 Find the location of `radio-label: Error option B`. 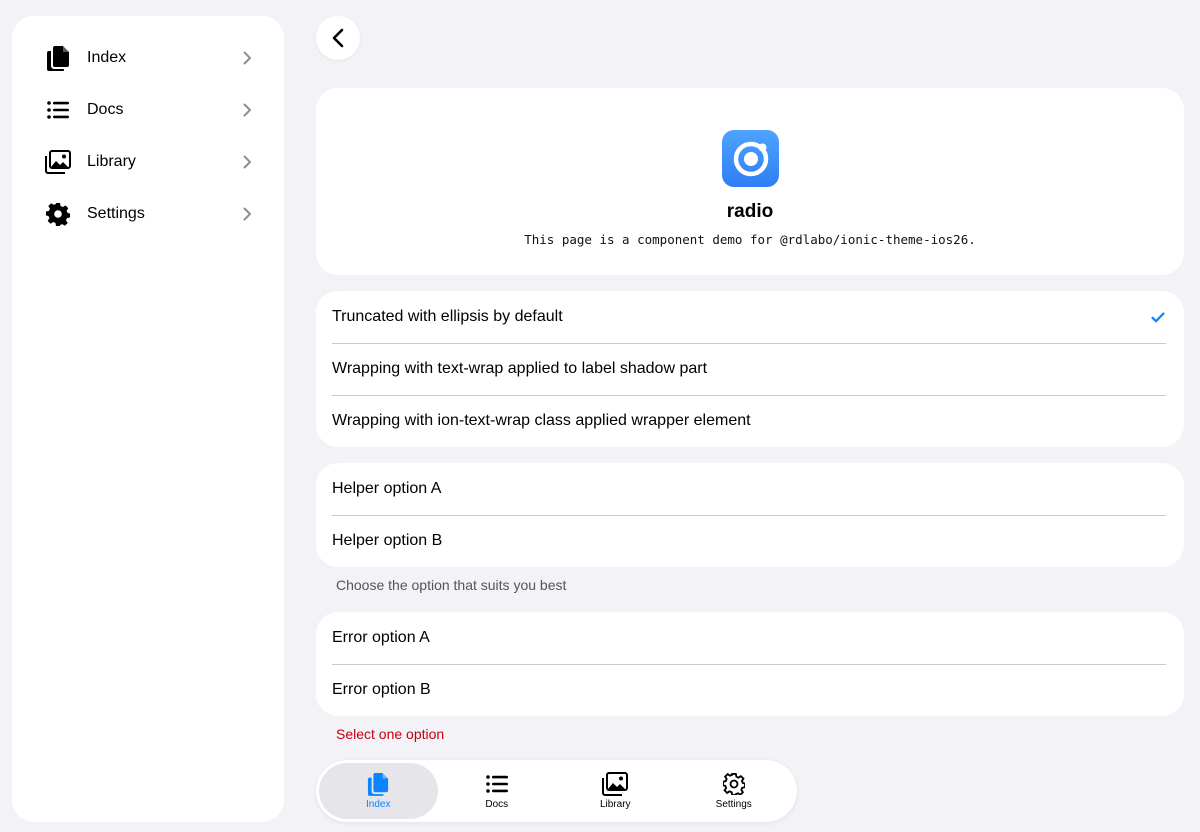

radio-label: Error option B is located at coordinates (381, 689).